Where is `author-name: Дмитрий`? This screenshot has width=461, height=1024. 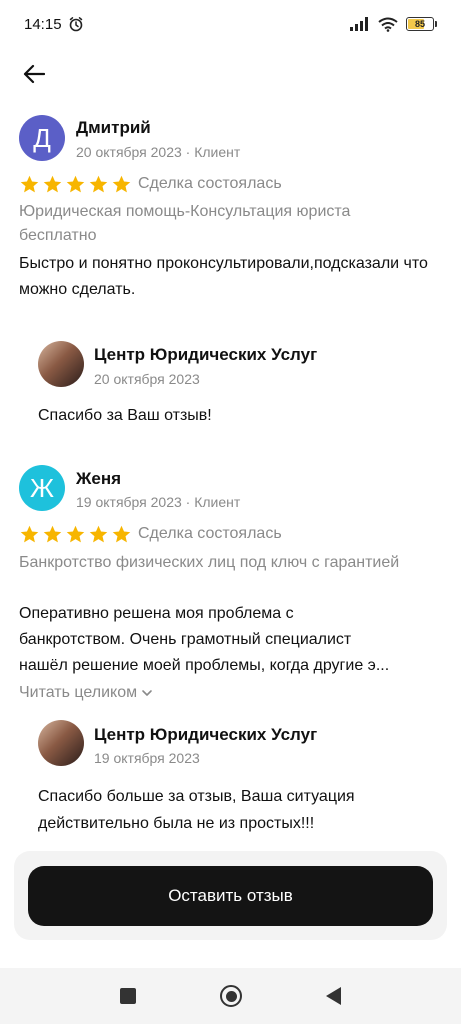 author-name: Дмитрий is located at coordinates (113, 127).